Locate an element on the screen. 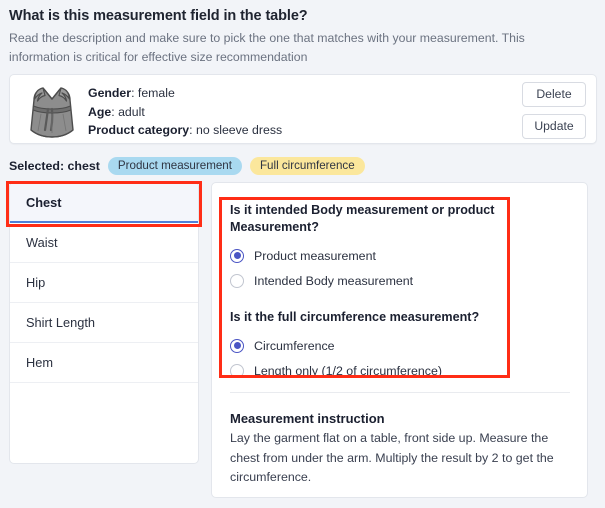 The width and height of the screenshot is (605, 508). delete-button: Delete is located at coordinates (554, 94).